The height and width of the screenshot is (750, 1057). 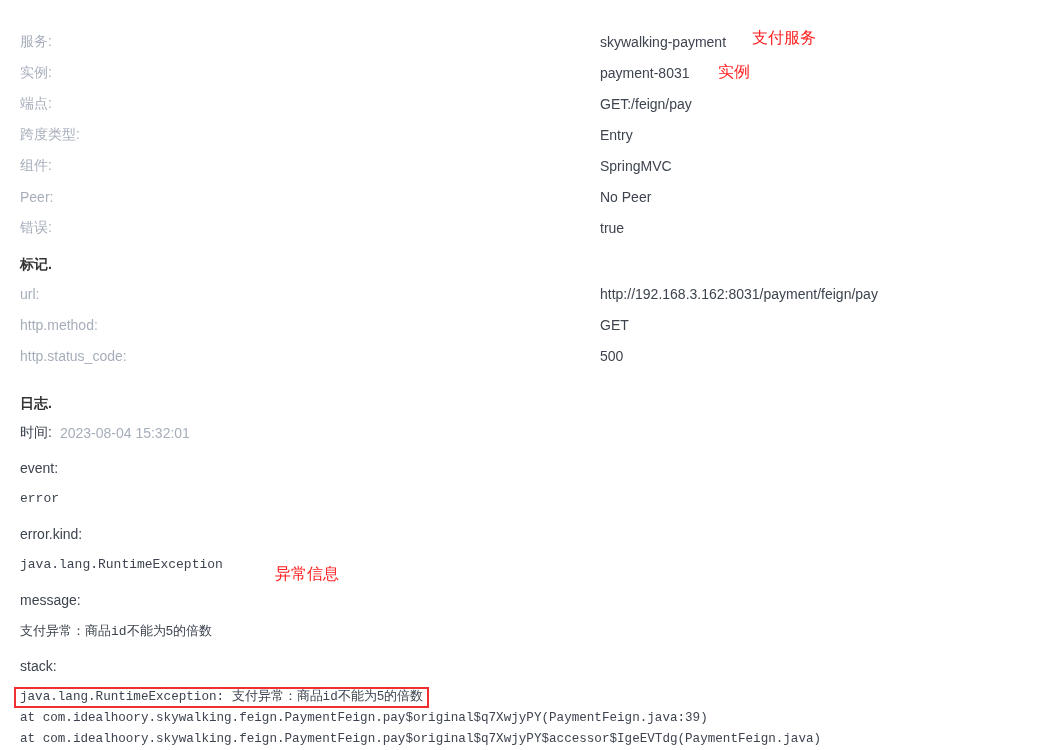 What do you see at coordinates (121, 564) in the screenshot?
I see `log-value: java.lang.RuntimeException` at bounding box center [121, 564].